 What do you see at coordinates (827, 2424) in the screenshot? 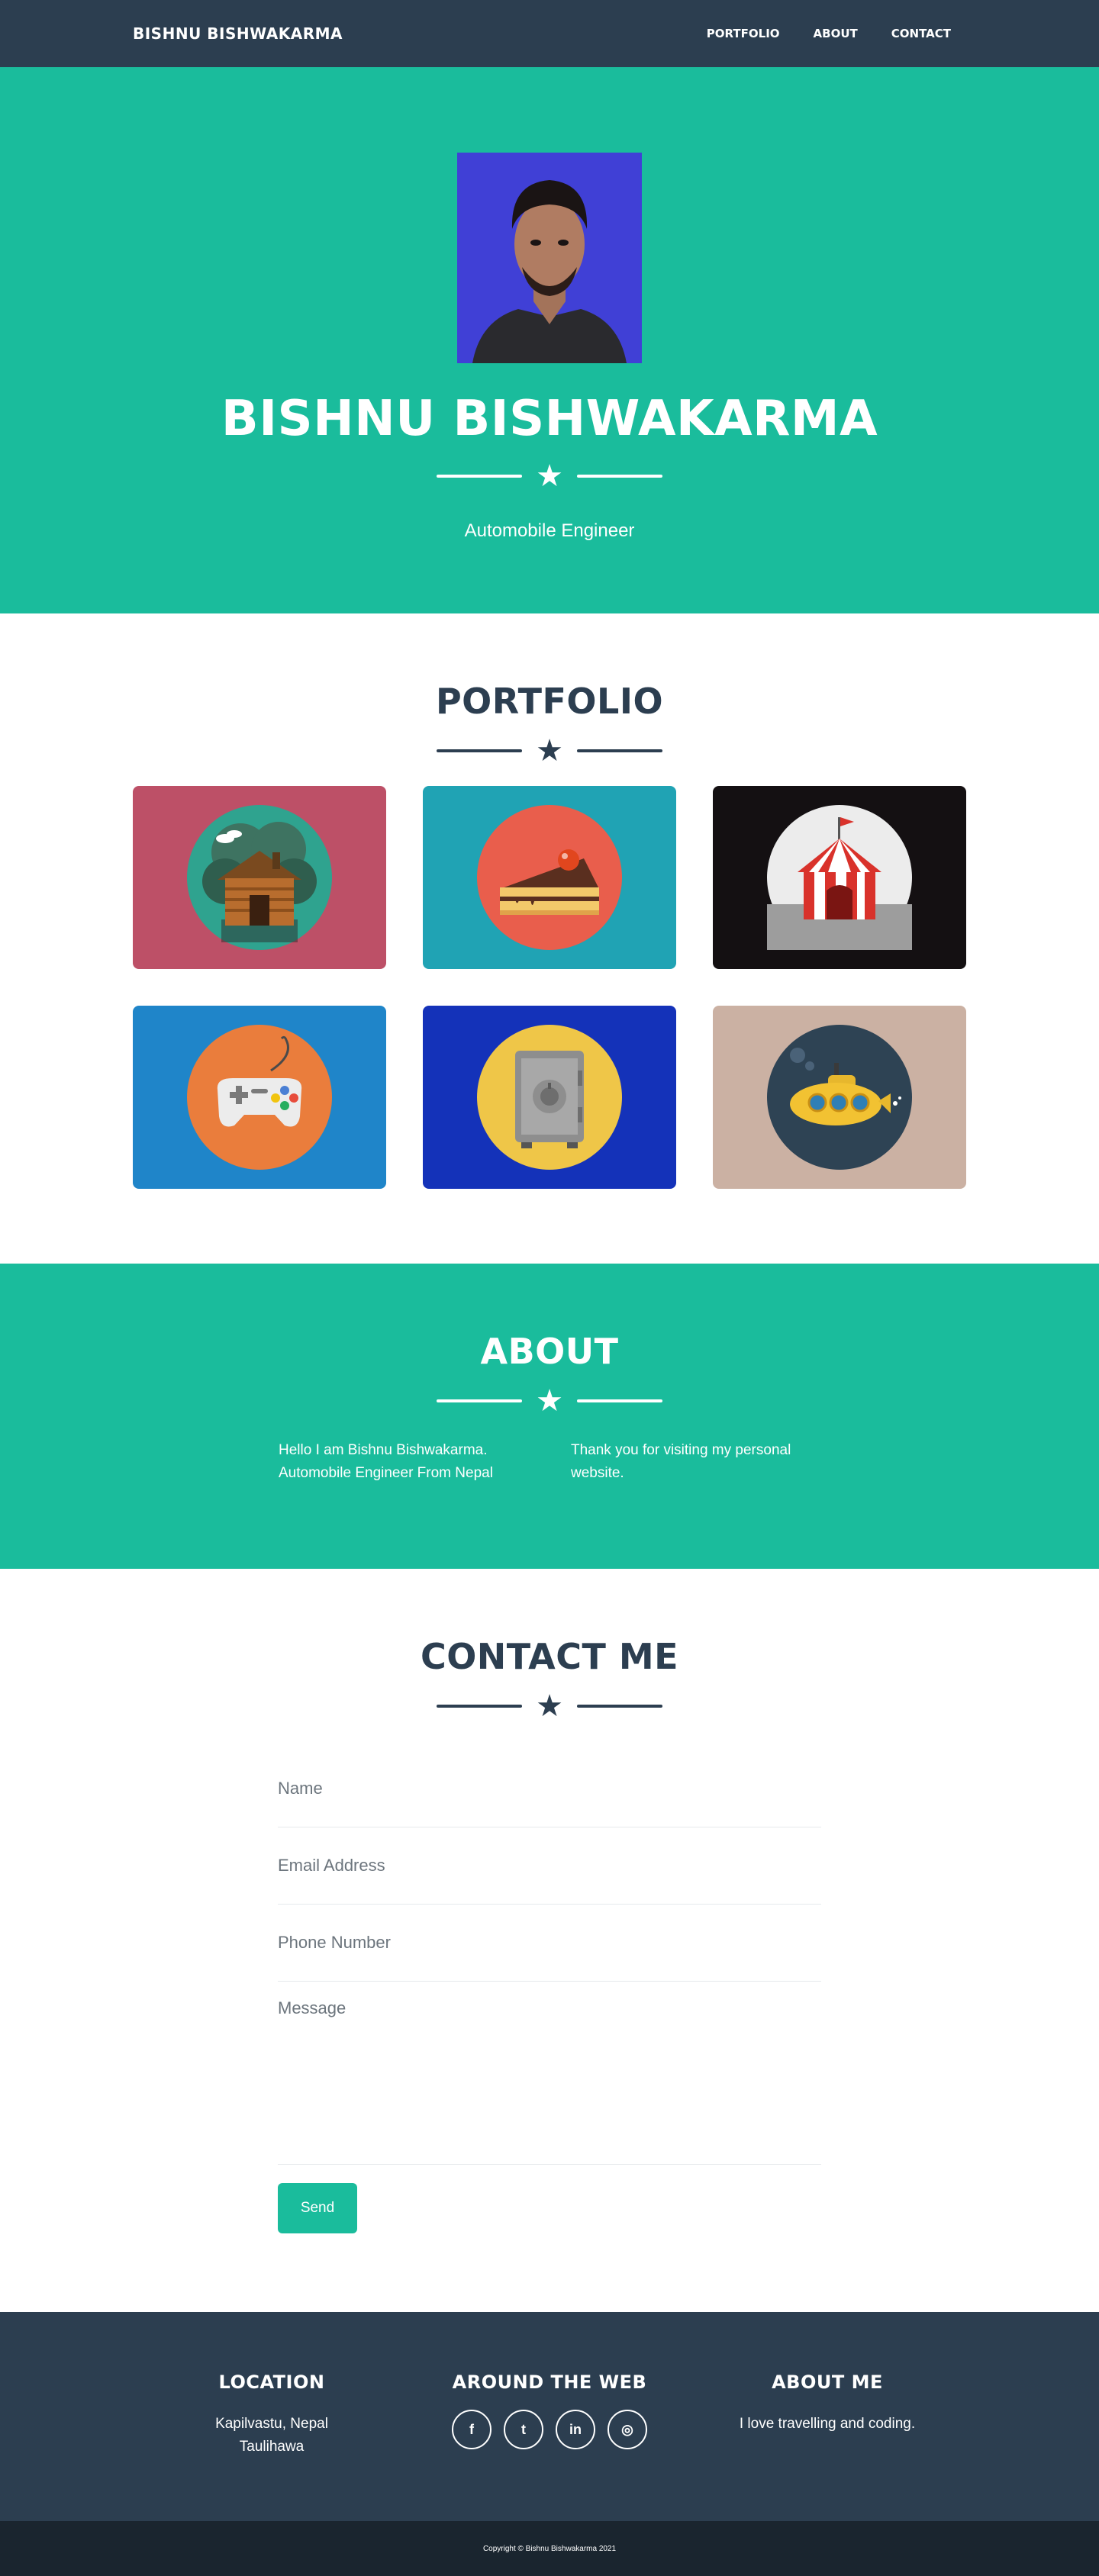
I see `about-me-text: I love travelling and coding.` at bounding box center [827, 2424].